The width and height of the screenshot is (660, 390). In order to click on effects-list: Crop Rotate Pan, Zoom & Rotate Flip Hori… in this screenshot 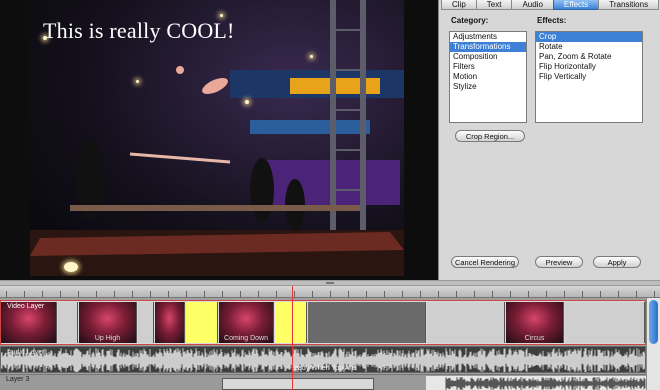, I will do `click(589, 77)`.